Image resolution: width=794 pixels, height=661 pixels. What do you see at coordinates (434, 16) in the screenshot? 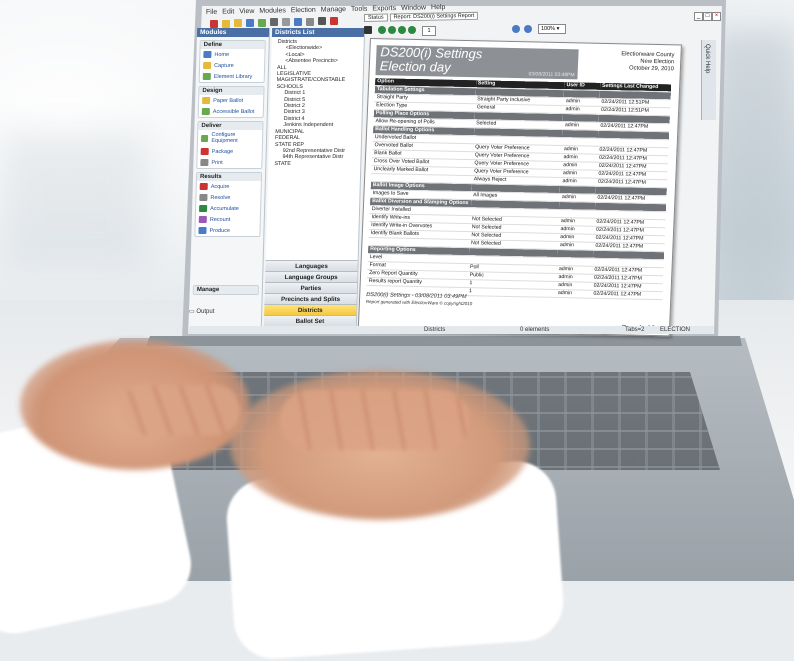
I see `tab-1: Report: DS200(i) Settings Report` at bounding box center [434, 16].